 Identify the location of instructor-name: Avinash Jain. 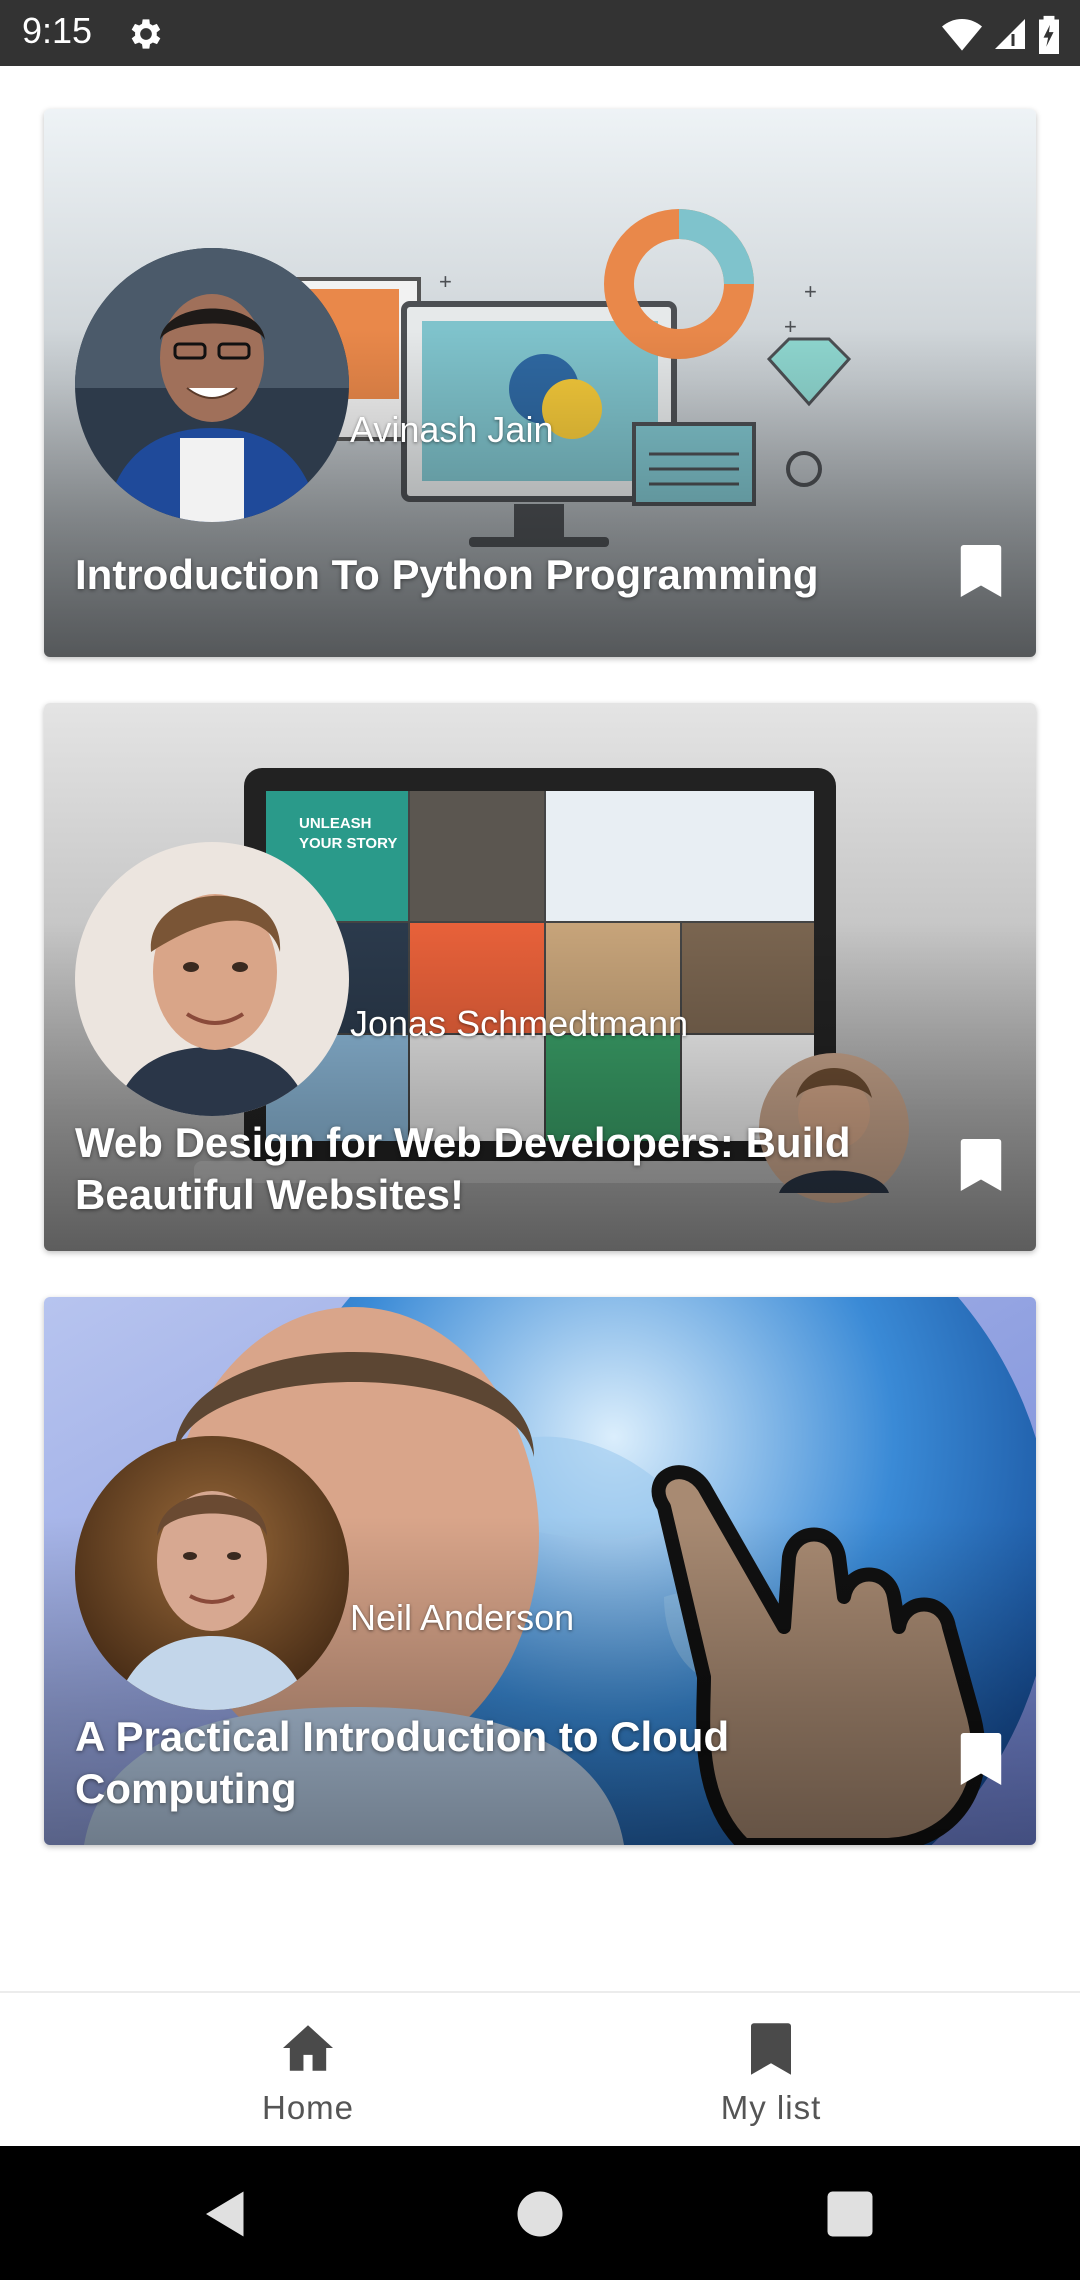
(452, 429).